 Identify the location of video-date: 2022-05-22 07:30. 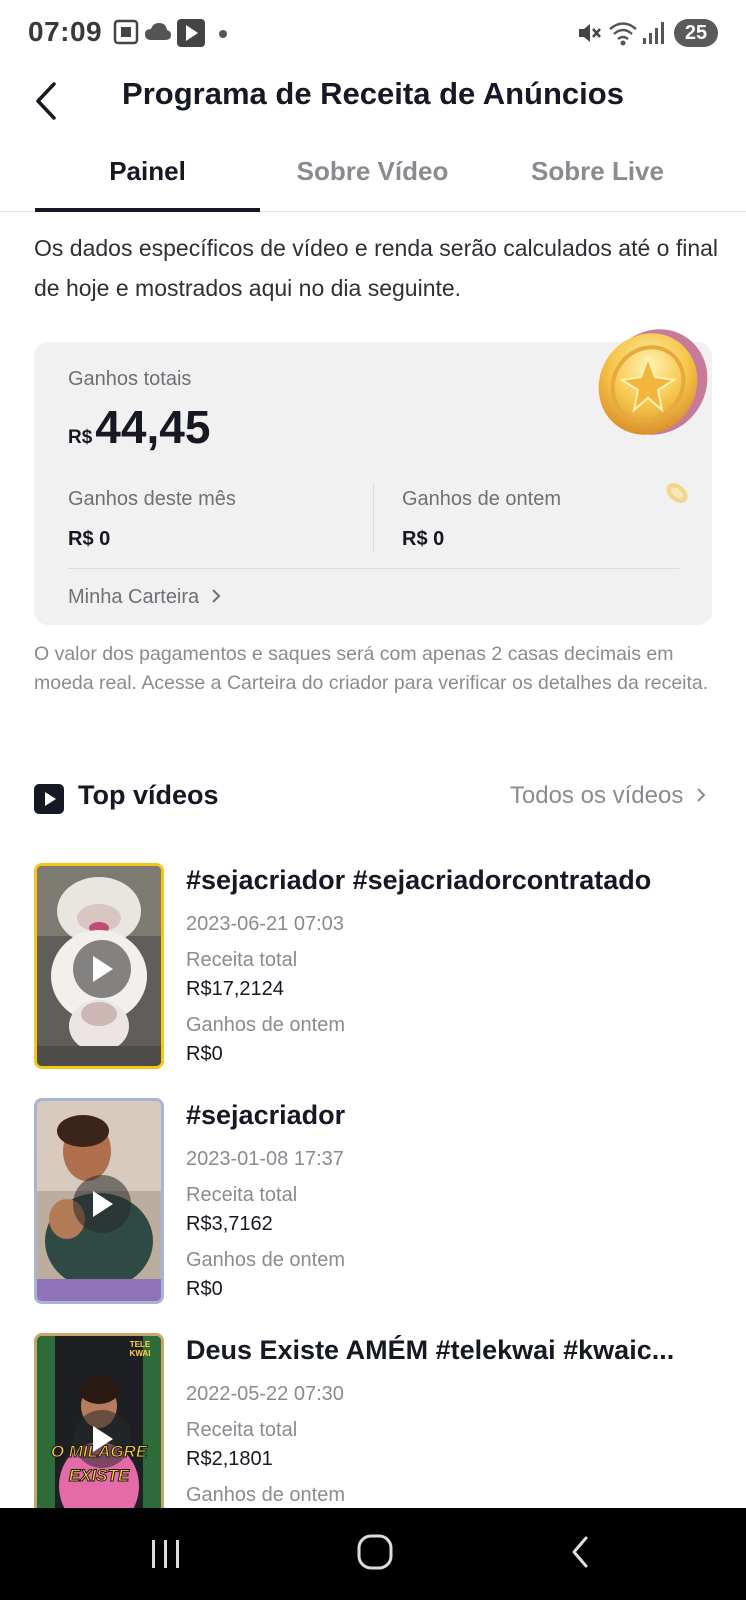
(265, 1394).